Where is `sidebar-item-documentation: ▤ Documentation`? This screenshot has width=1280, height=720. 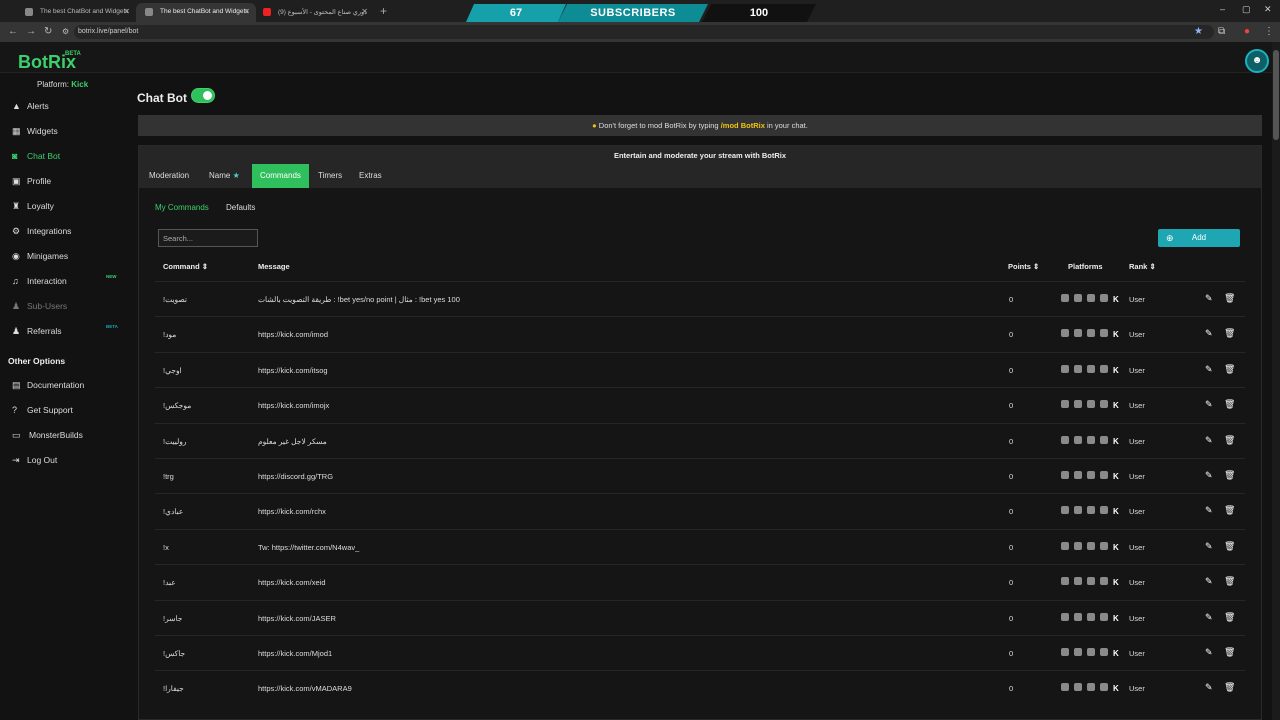 sidebar-item-documentation: ▤ Documentation is located at coordinates (64, 385).